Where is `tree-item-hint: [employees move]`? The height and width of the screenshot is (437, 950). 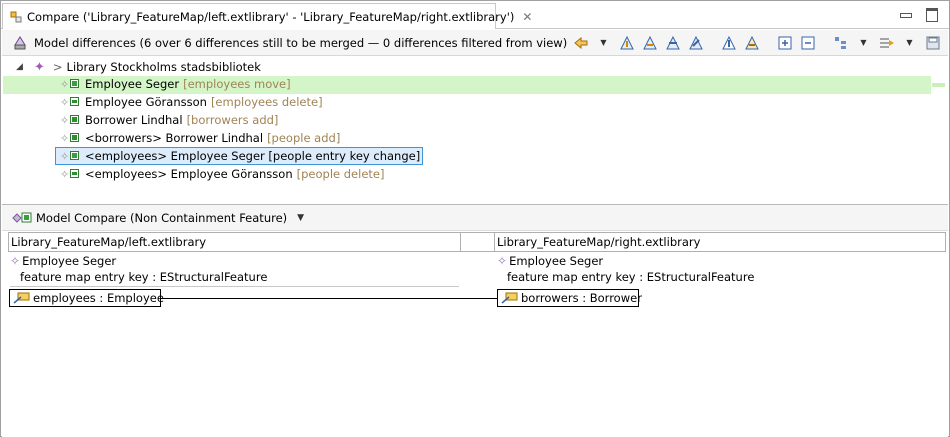 tree-item-hint: [employees move] is located at coordinates (237, 84).